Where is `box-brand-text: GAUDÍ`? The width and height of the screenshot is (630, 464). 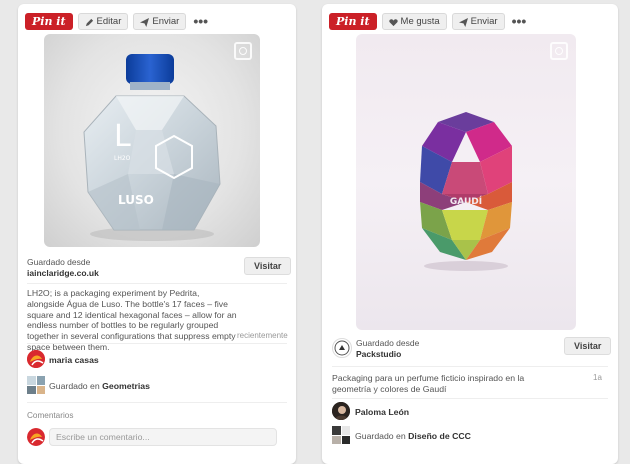 box-brand-text: GAUDÍ is located at coordinates (466, 201).